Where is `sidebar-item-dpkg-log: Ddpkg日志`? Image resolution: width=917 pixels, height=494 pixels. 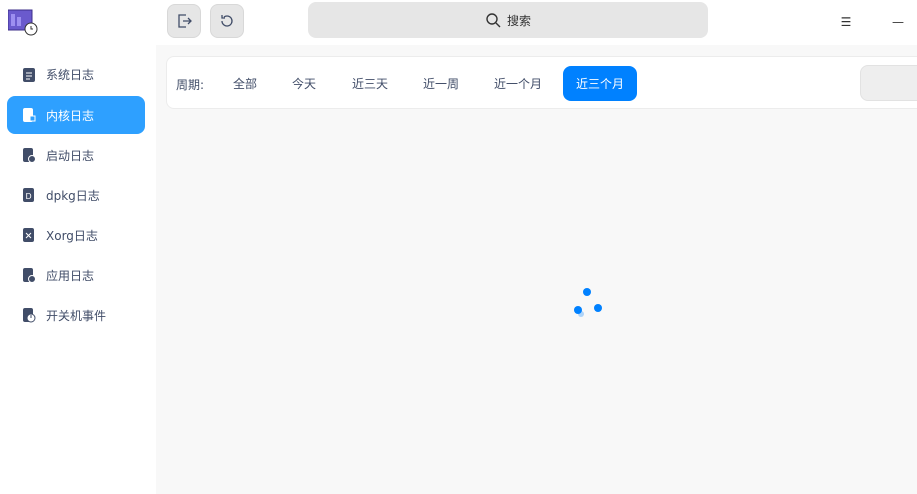
sidebar-item-dpkg-log: Ddpkg日志 is located at coordinates (76, 195).